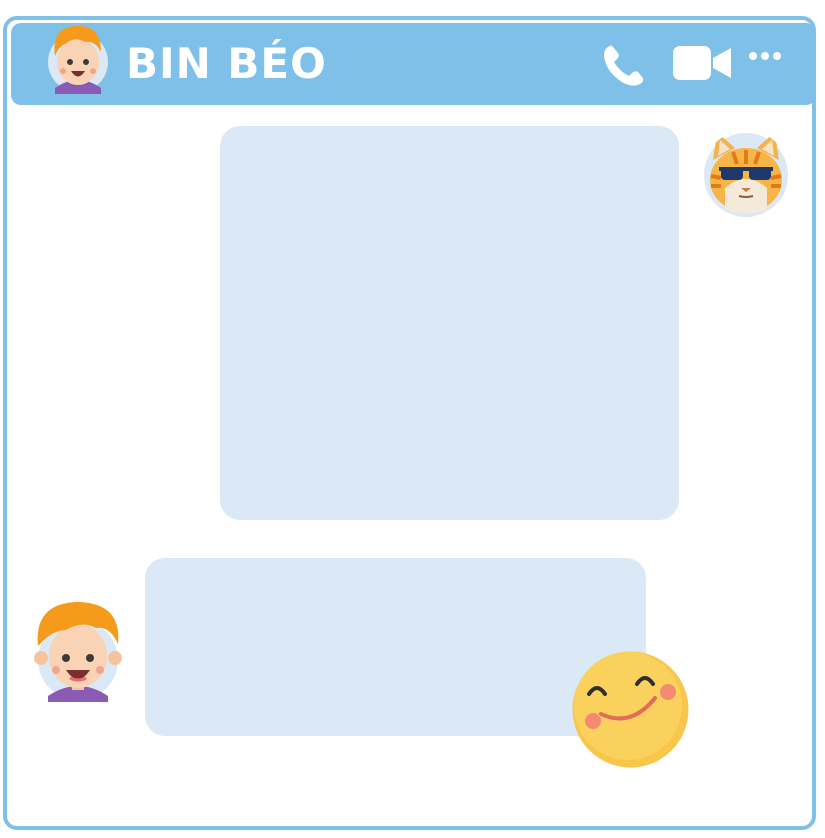 The height and width of the screenshot is (838, 825). I want to click on cool-cat-icon, so click(746, 174).